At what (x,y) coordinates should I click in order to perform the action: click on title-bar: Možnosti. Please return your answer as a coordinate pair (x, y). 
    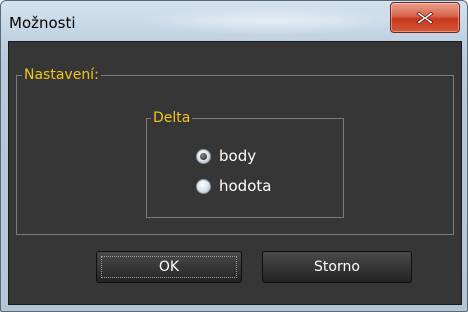
    Looking at the image, I should click on (234, 21).